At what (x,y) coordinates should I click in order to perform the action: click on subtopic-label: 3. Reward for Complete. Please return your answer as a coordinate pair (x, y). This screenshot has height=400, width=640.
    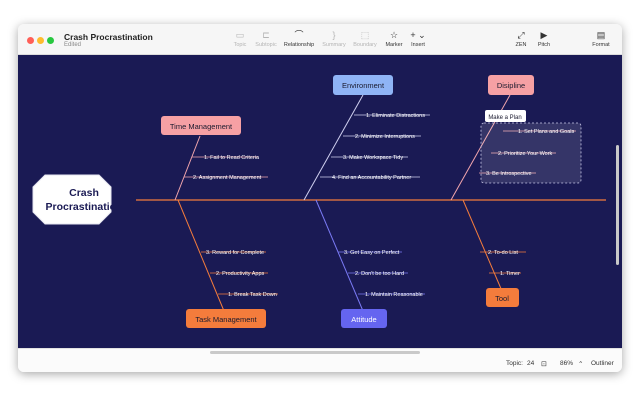
    Looking at the image, I should click on (235, 253).